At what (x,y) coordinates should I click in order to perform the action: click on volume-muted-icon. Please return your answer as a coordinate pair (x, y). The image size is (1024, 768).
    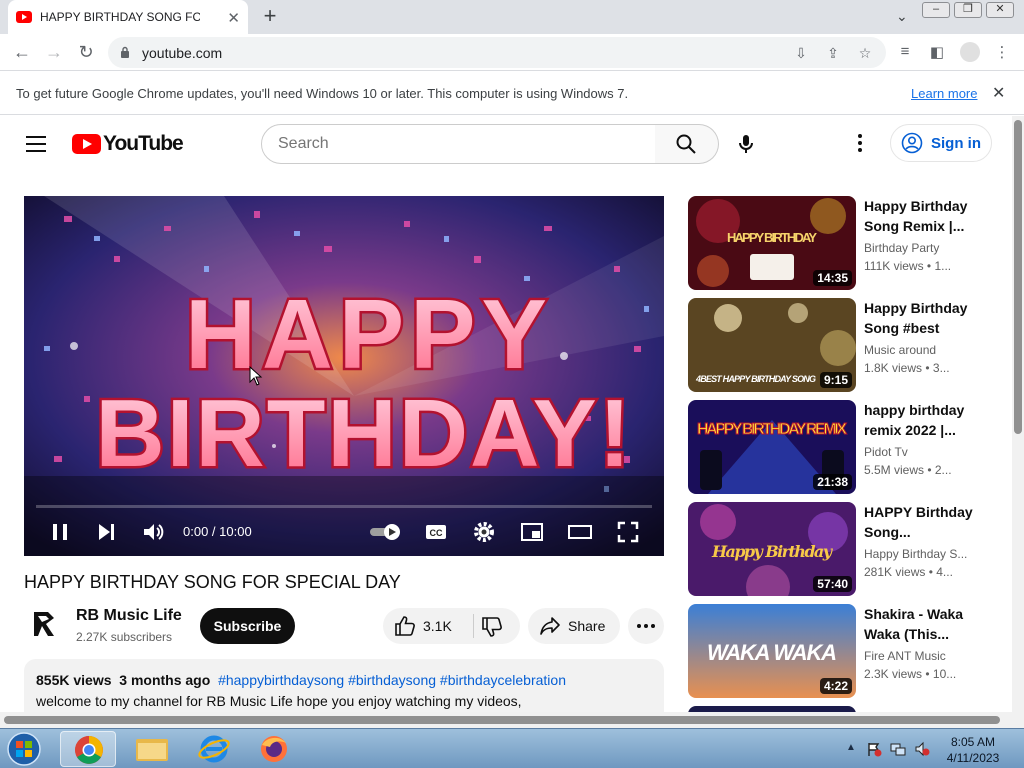
    Looking at the image, I should click on (922, 749).